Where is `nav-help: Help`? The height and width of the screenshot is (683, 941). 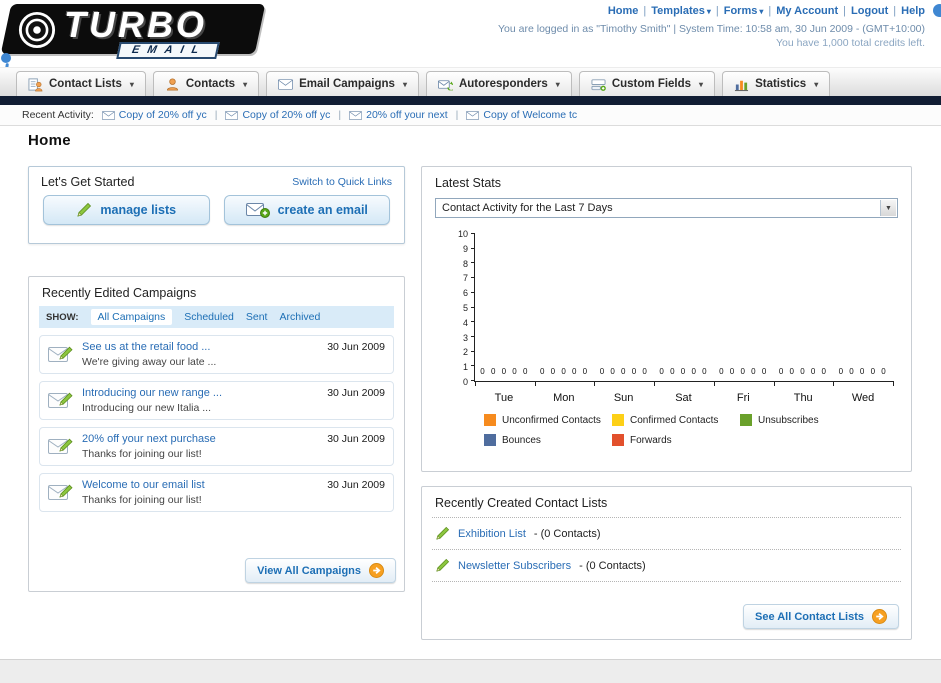 nav-help: Help is located at coordinates (913, 11).